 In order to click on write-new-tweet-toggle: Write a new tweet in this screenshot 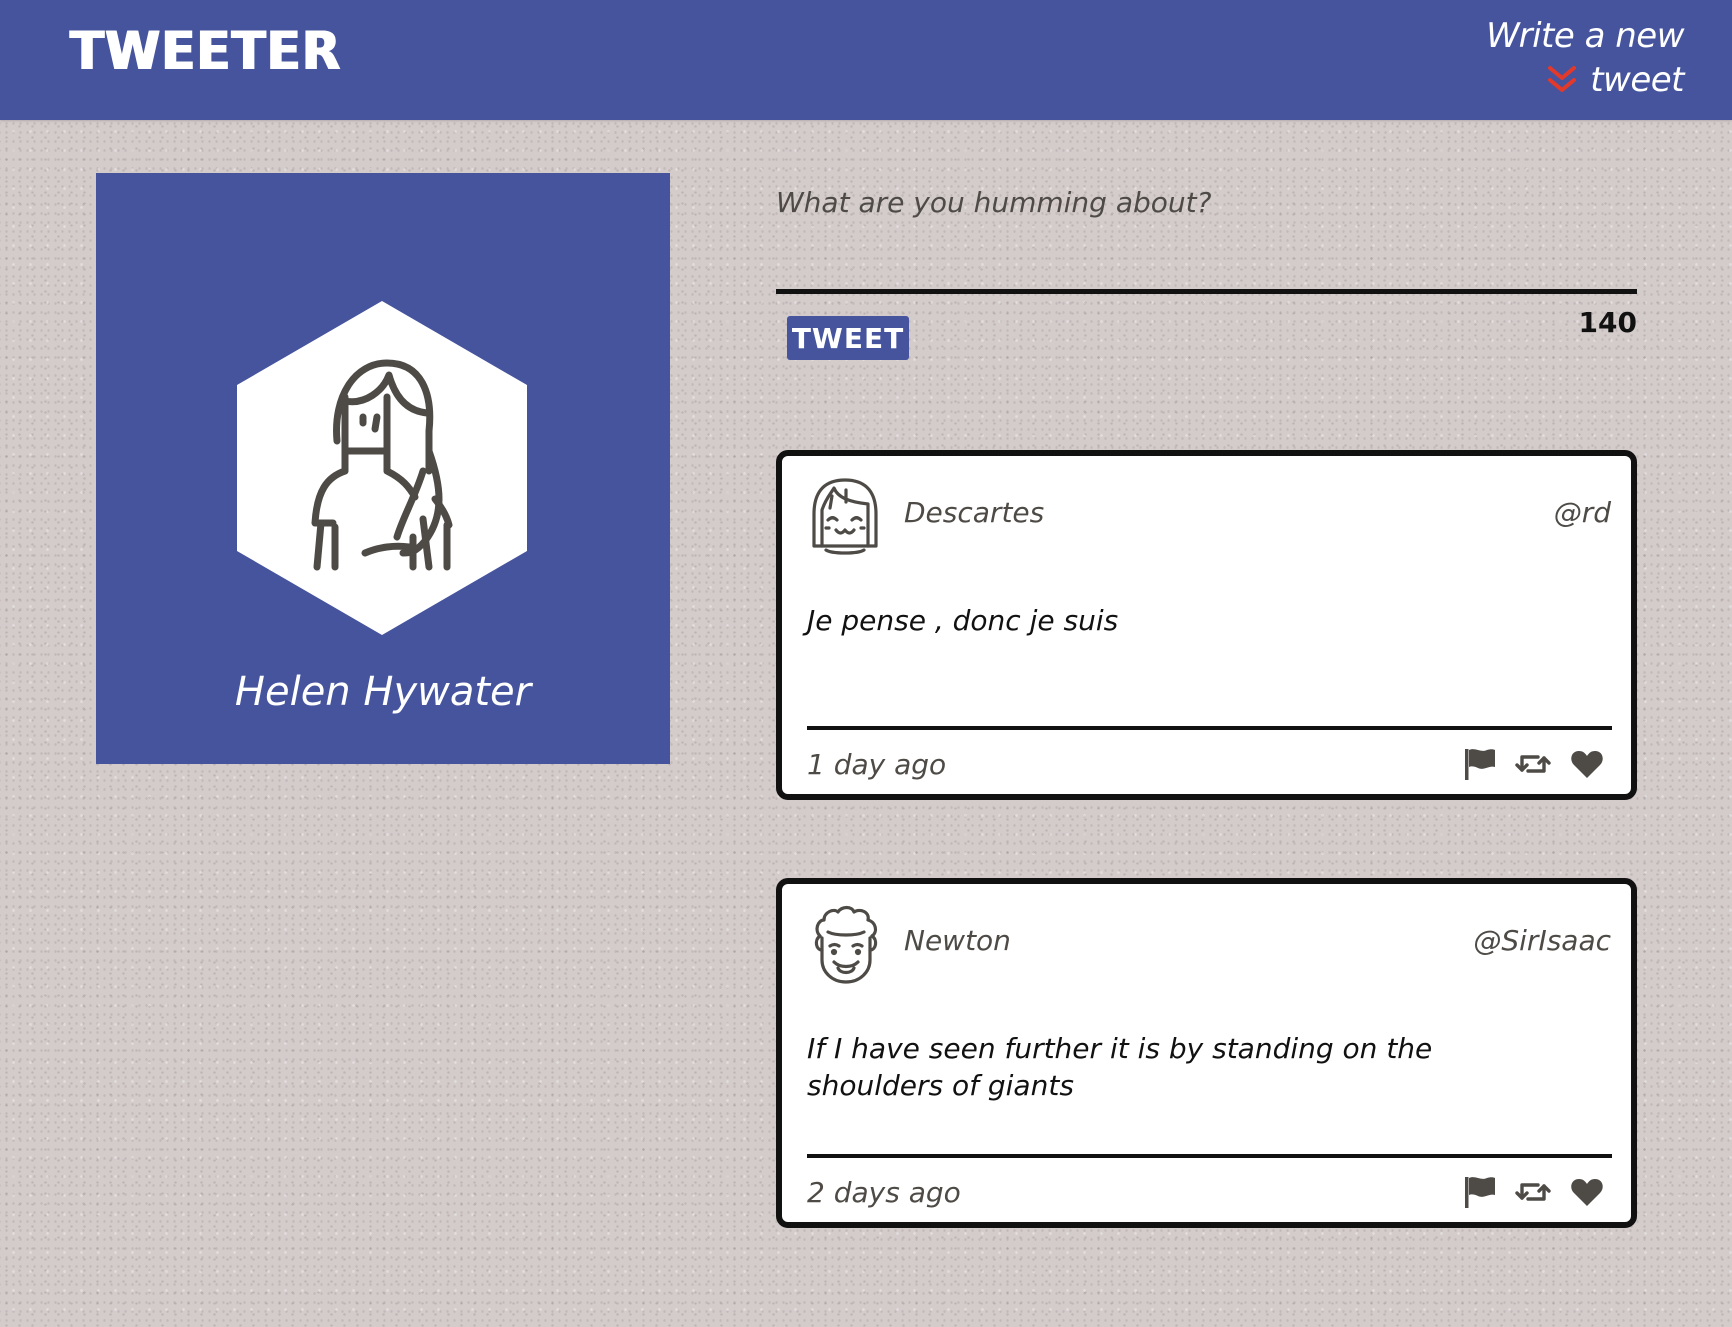, I will do `click(1534, 59)`.